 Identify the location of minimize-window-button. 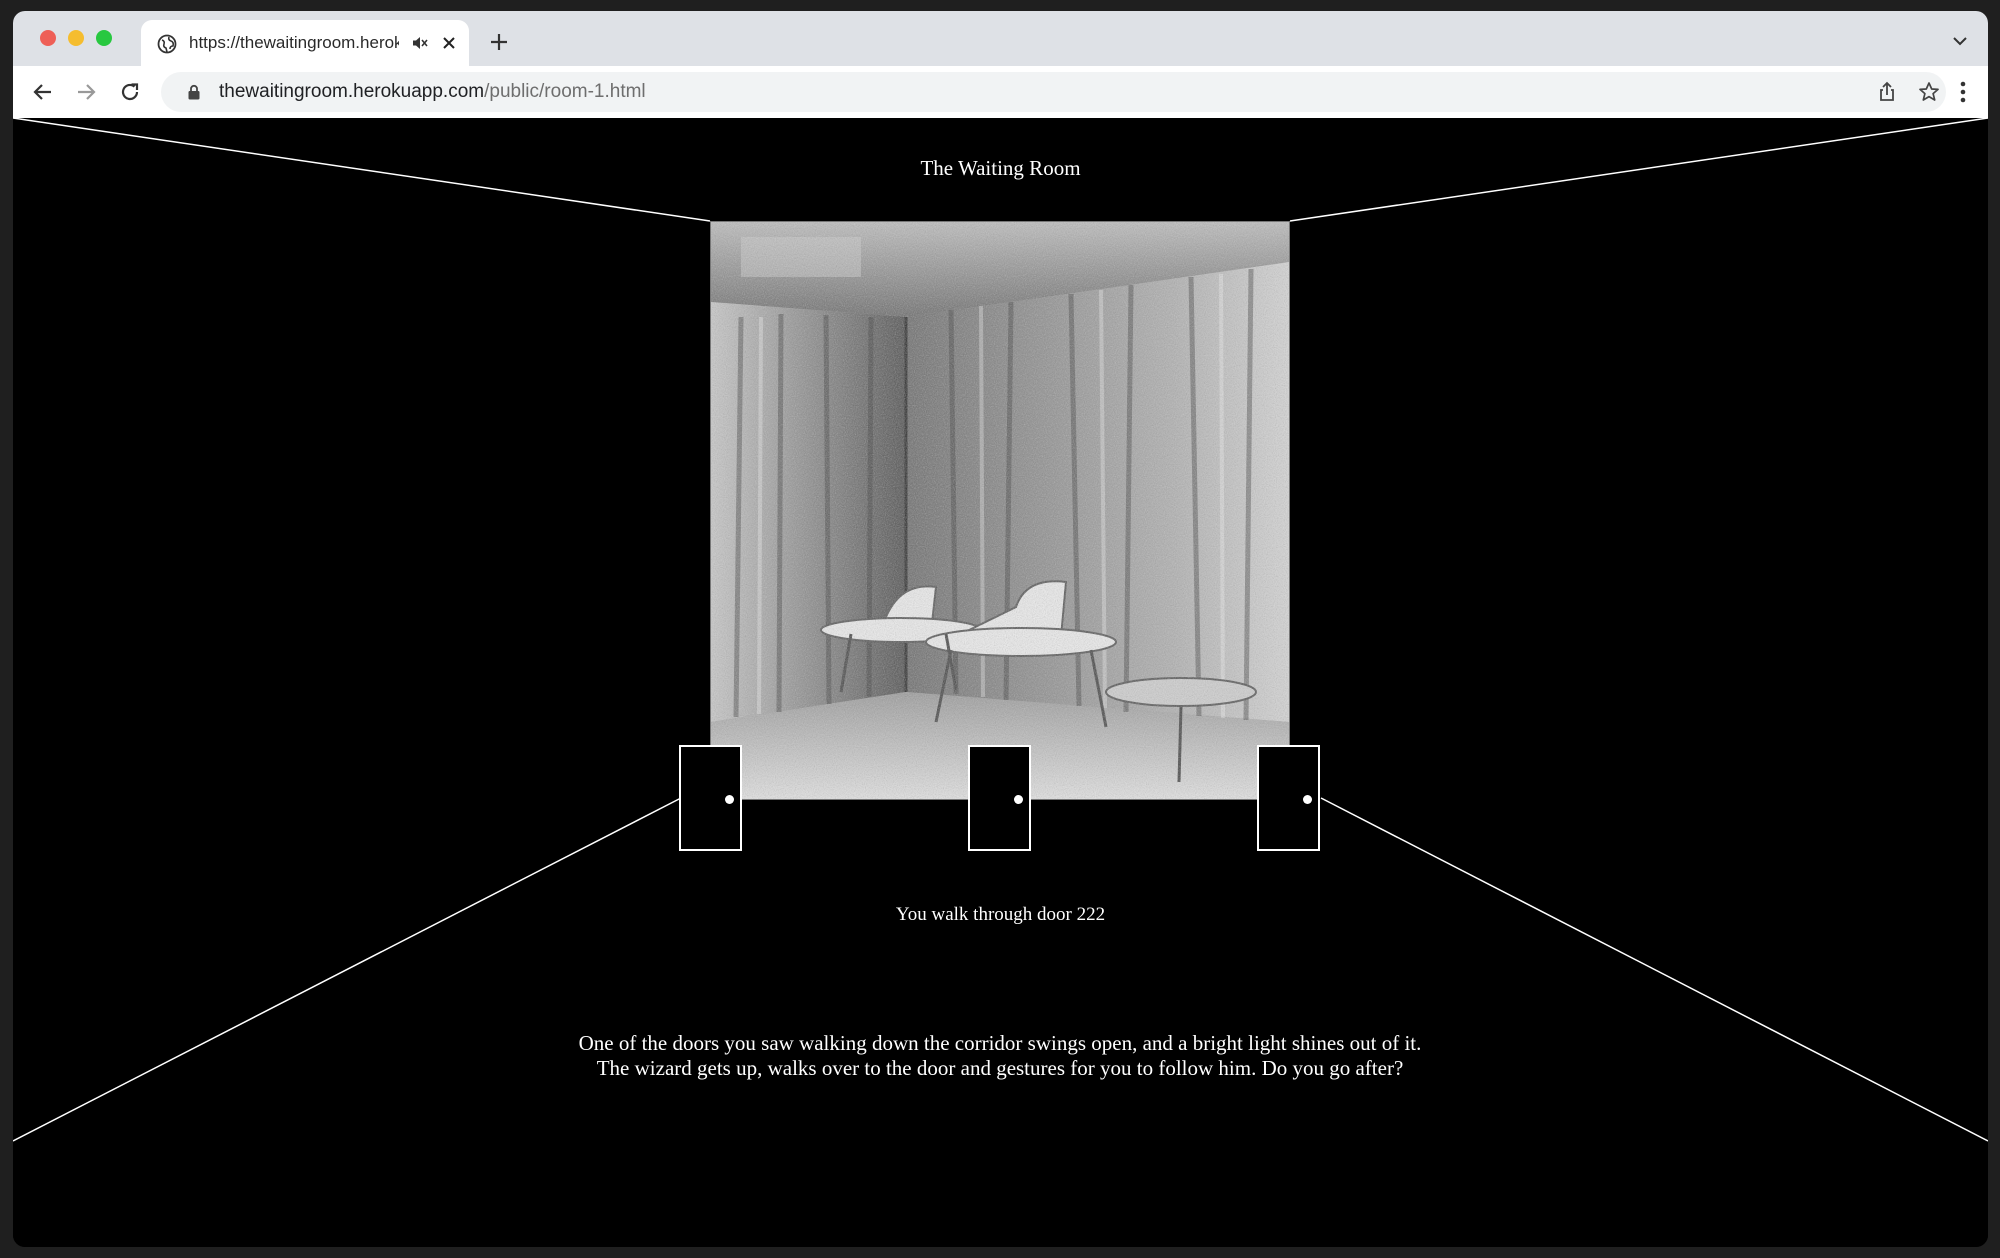
(76, 38).